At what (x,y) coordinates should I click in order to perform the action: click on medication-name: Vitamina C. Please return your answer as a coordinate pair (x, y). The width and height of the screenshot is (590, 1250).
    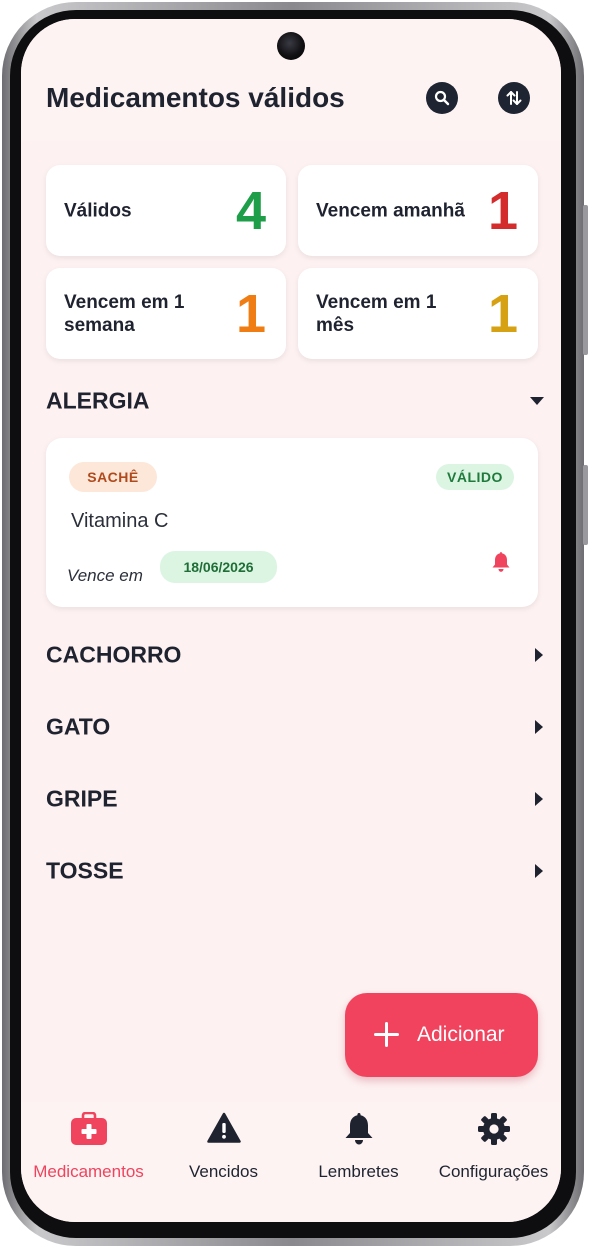
    Looking at the image, I should click on (120, 521).